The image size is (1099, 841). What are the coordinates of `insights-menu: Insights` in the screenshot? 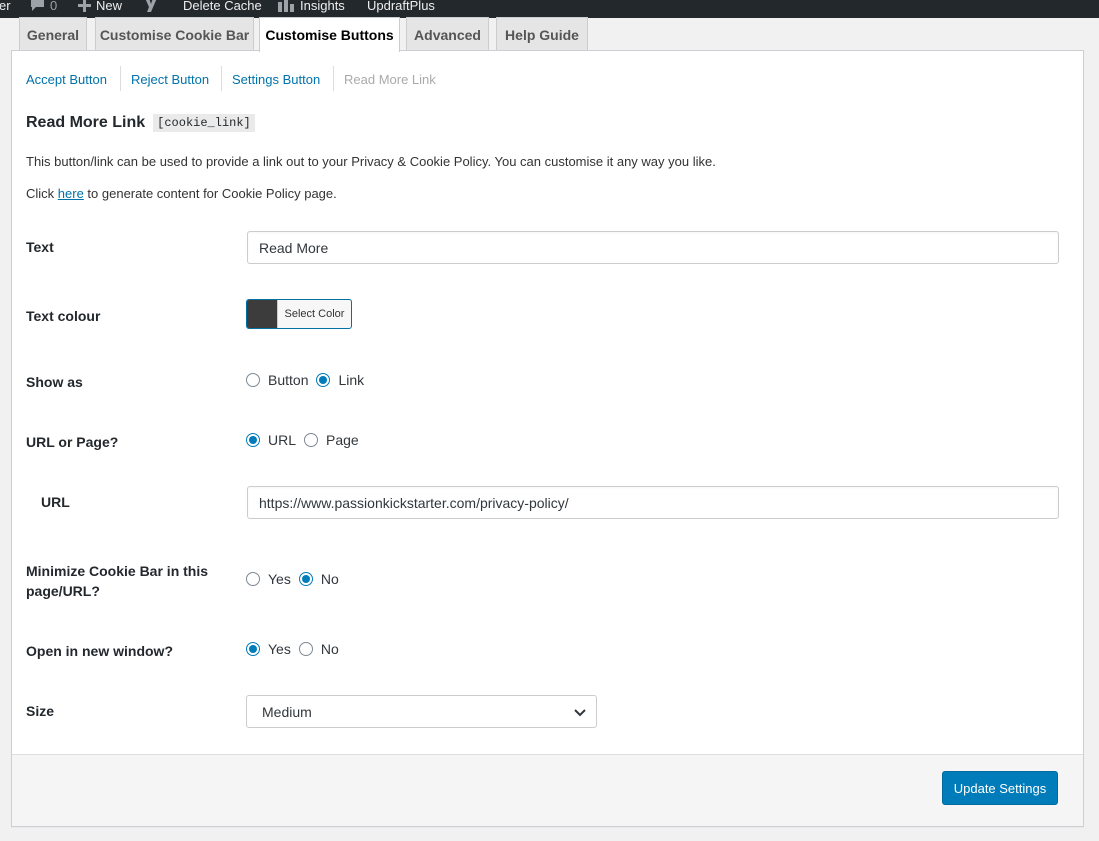 It's located at (311, 7).